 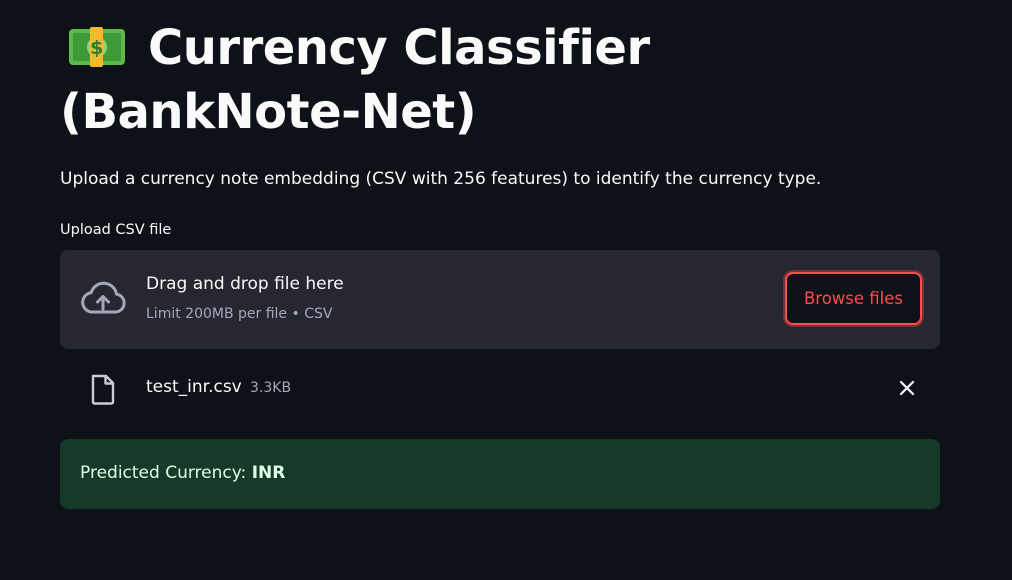 I want to click on upload-label: Upload CSV file, so click(x=116, y=230).